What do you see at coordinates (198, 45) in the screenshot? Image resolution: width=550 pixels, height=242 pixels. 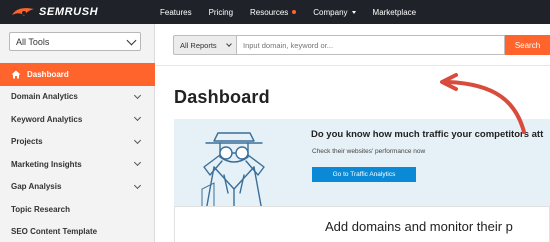 I see `reports-select-value: All Reports` at bounding box center [198, 45].